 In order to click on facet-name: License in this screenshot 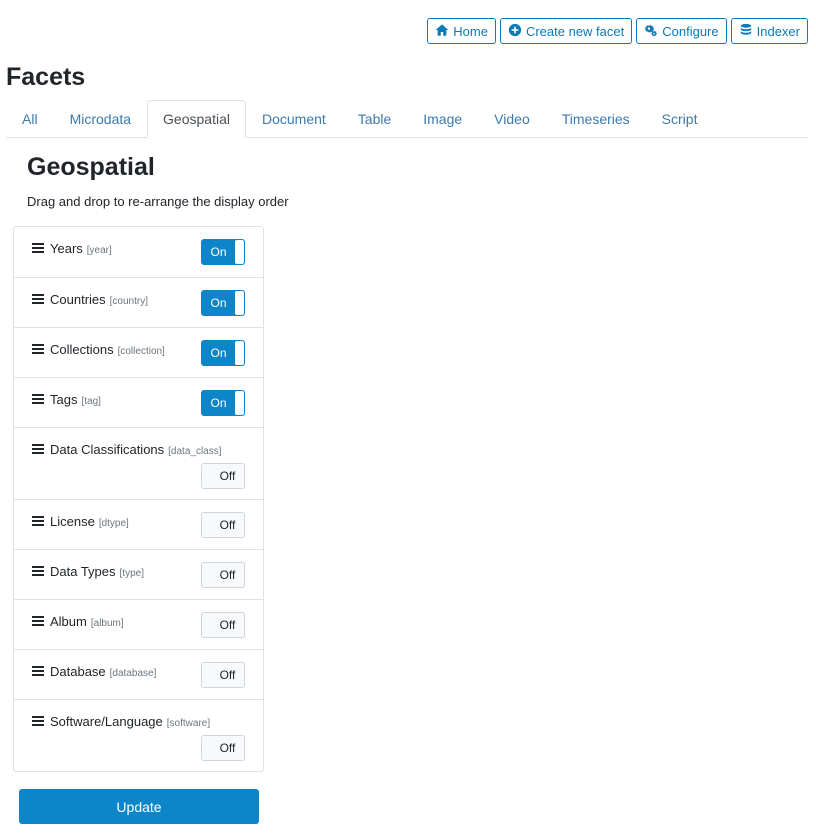, I will do `click(72, 521)`.